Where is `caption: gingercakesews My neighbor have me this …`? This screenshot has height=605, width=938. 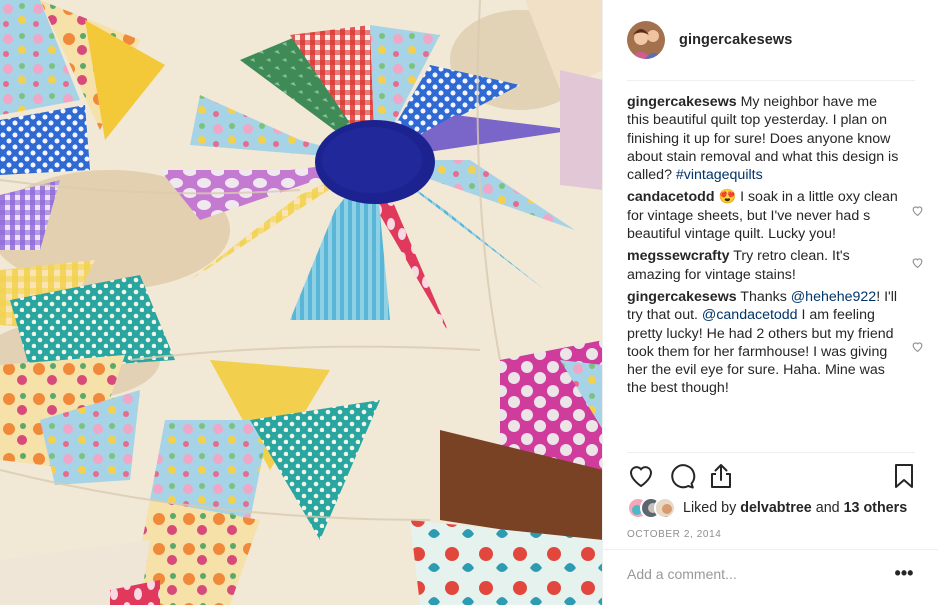
caption: gingercakesews My neighbor have me this … is located at coordinates (764, 138).